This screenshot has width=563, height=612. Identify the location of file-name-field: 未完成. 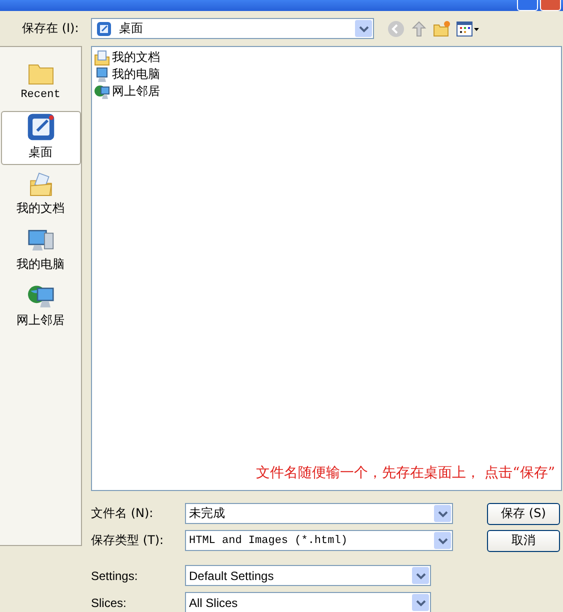
(319, 513).